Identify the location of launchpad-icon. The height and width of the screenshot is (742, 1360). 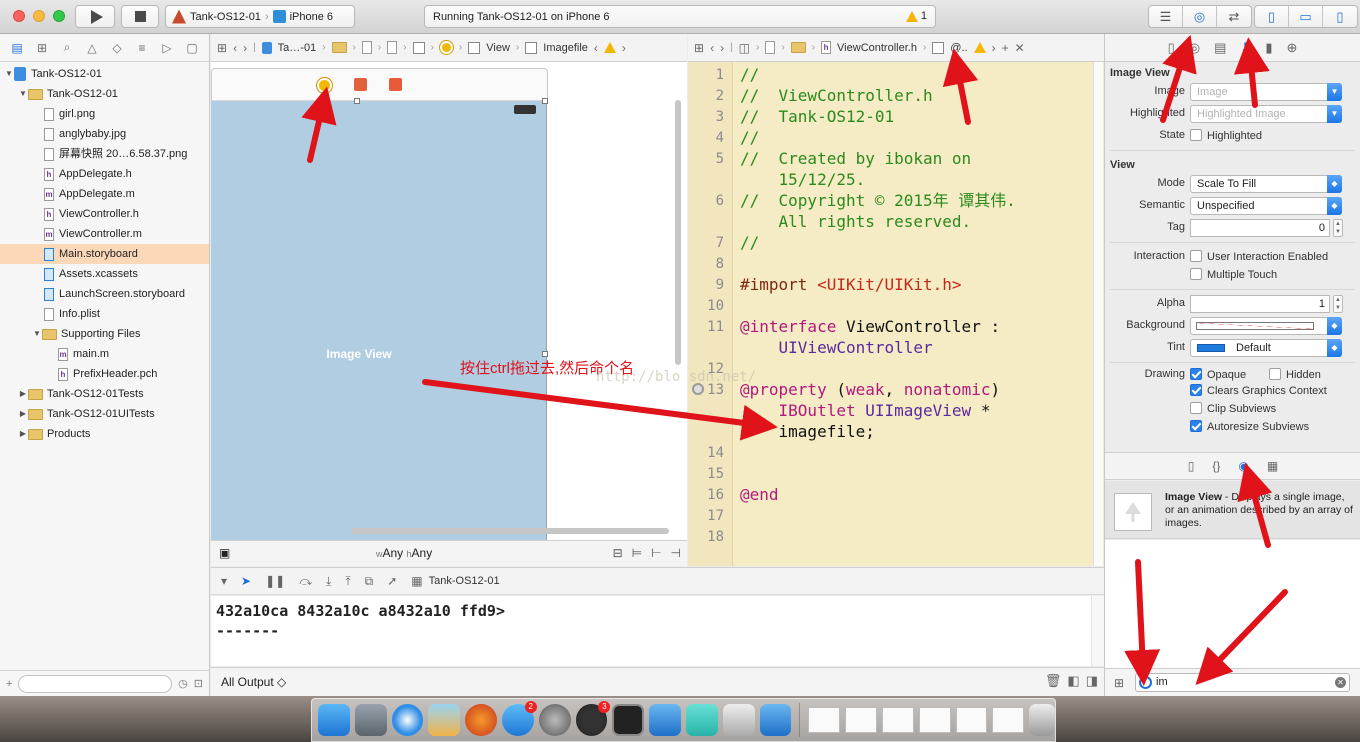
(370, 720).